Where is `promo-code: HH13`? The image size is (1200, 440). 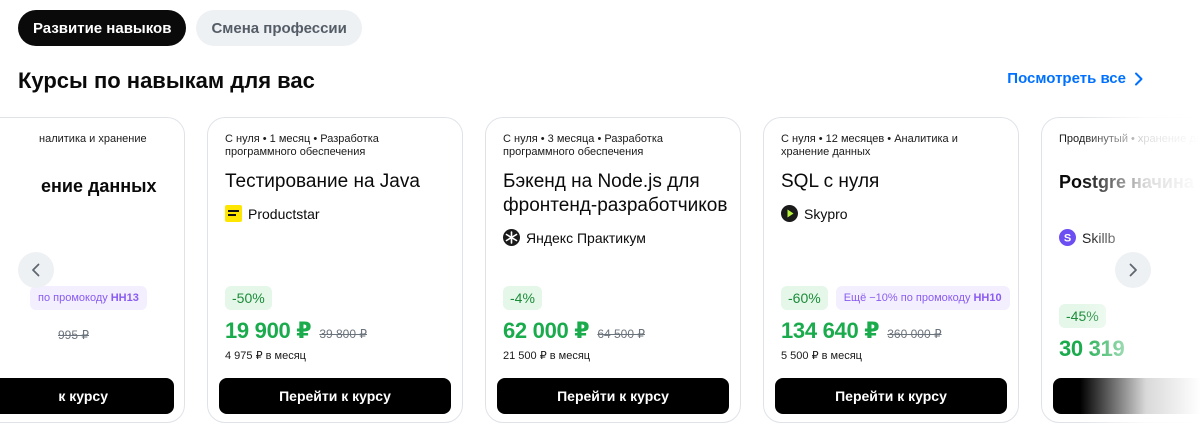 promo-code: HH13 is located at coordinates (124, 298).